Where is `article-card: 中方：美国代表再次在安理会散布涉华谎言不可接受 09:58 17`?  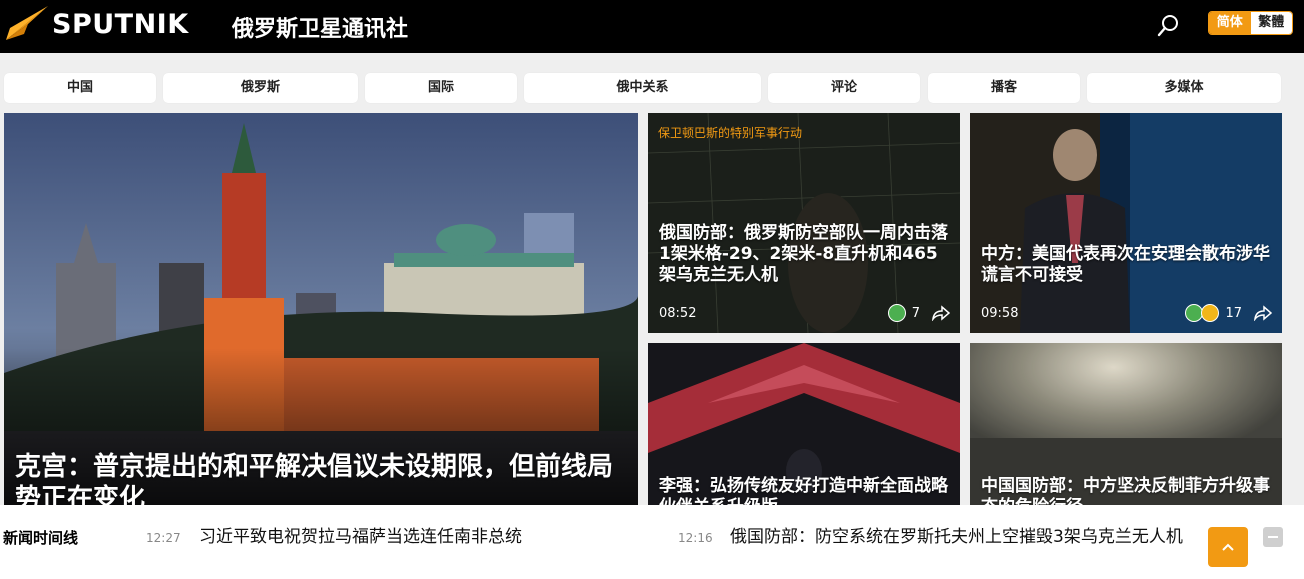
article-card: 中方：美国代表再次在安理会散布涉华谎言不可接受 09:58 17 is located at coordinates (1126, 223).